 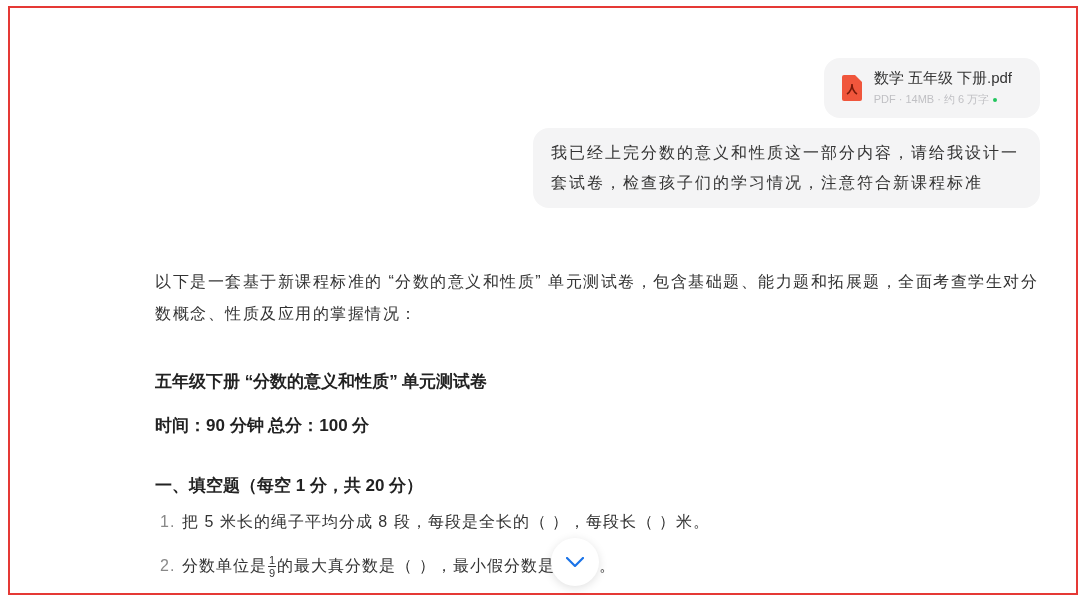 What do you see at coordinates (607, 566) in the screenshot?
I see `question-end: 。` at bounding box center [607, 566].